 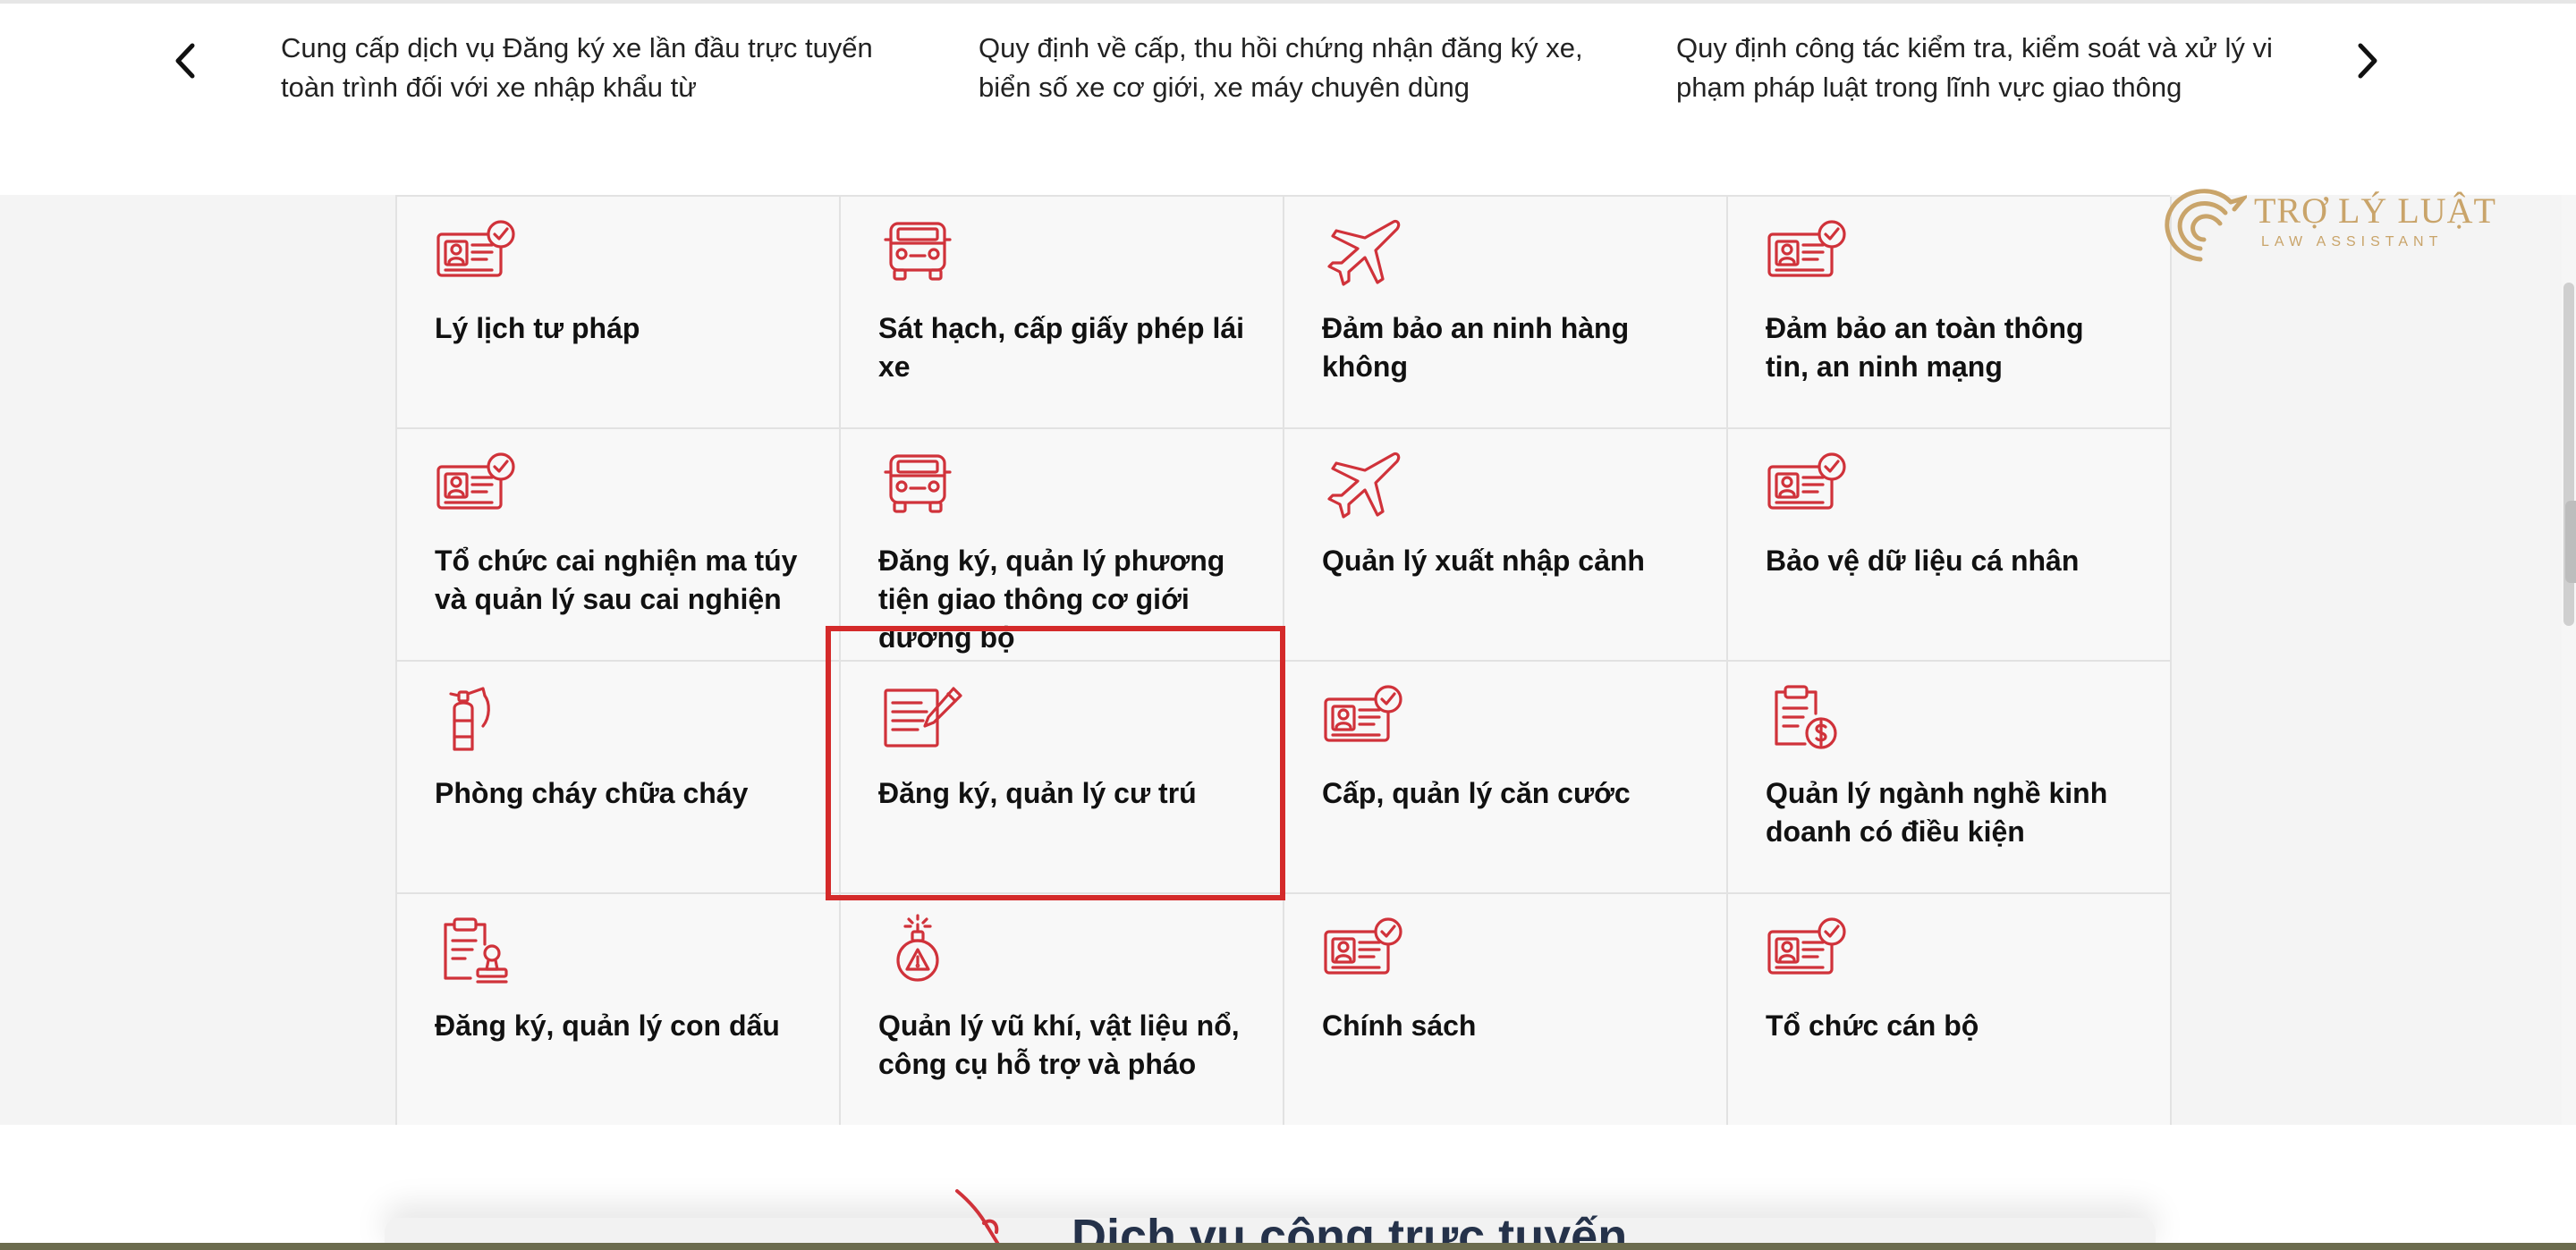 I want to click on category-label: Chính sách, so click(x=1399, y=1025).